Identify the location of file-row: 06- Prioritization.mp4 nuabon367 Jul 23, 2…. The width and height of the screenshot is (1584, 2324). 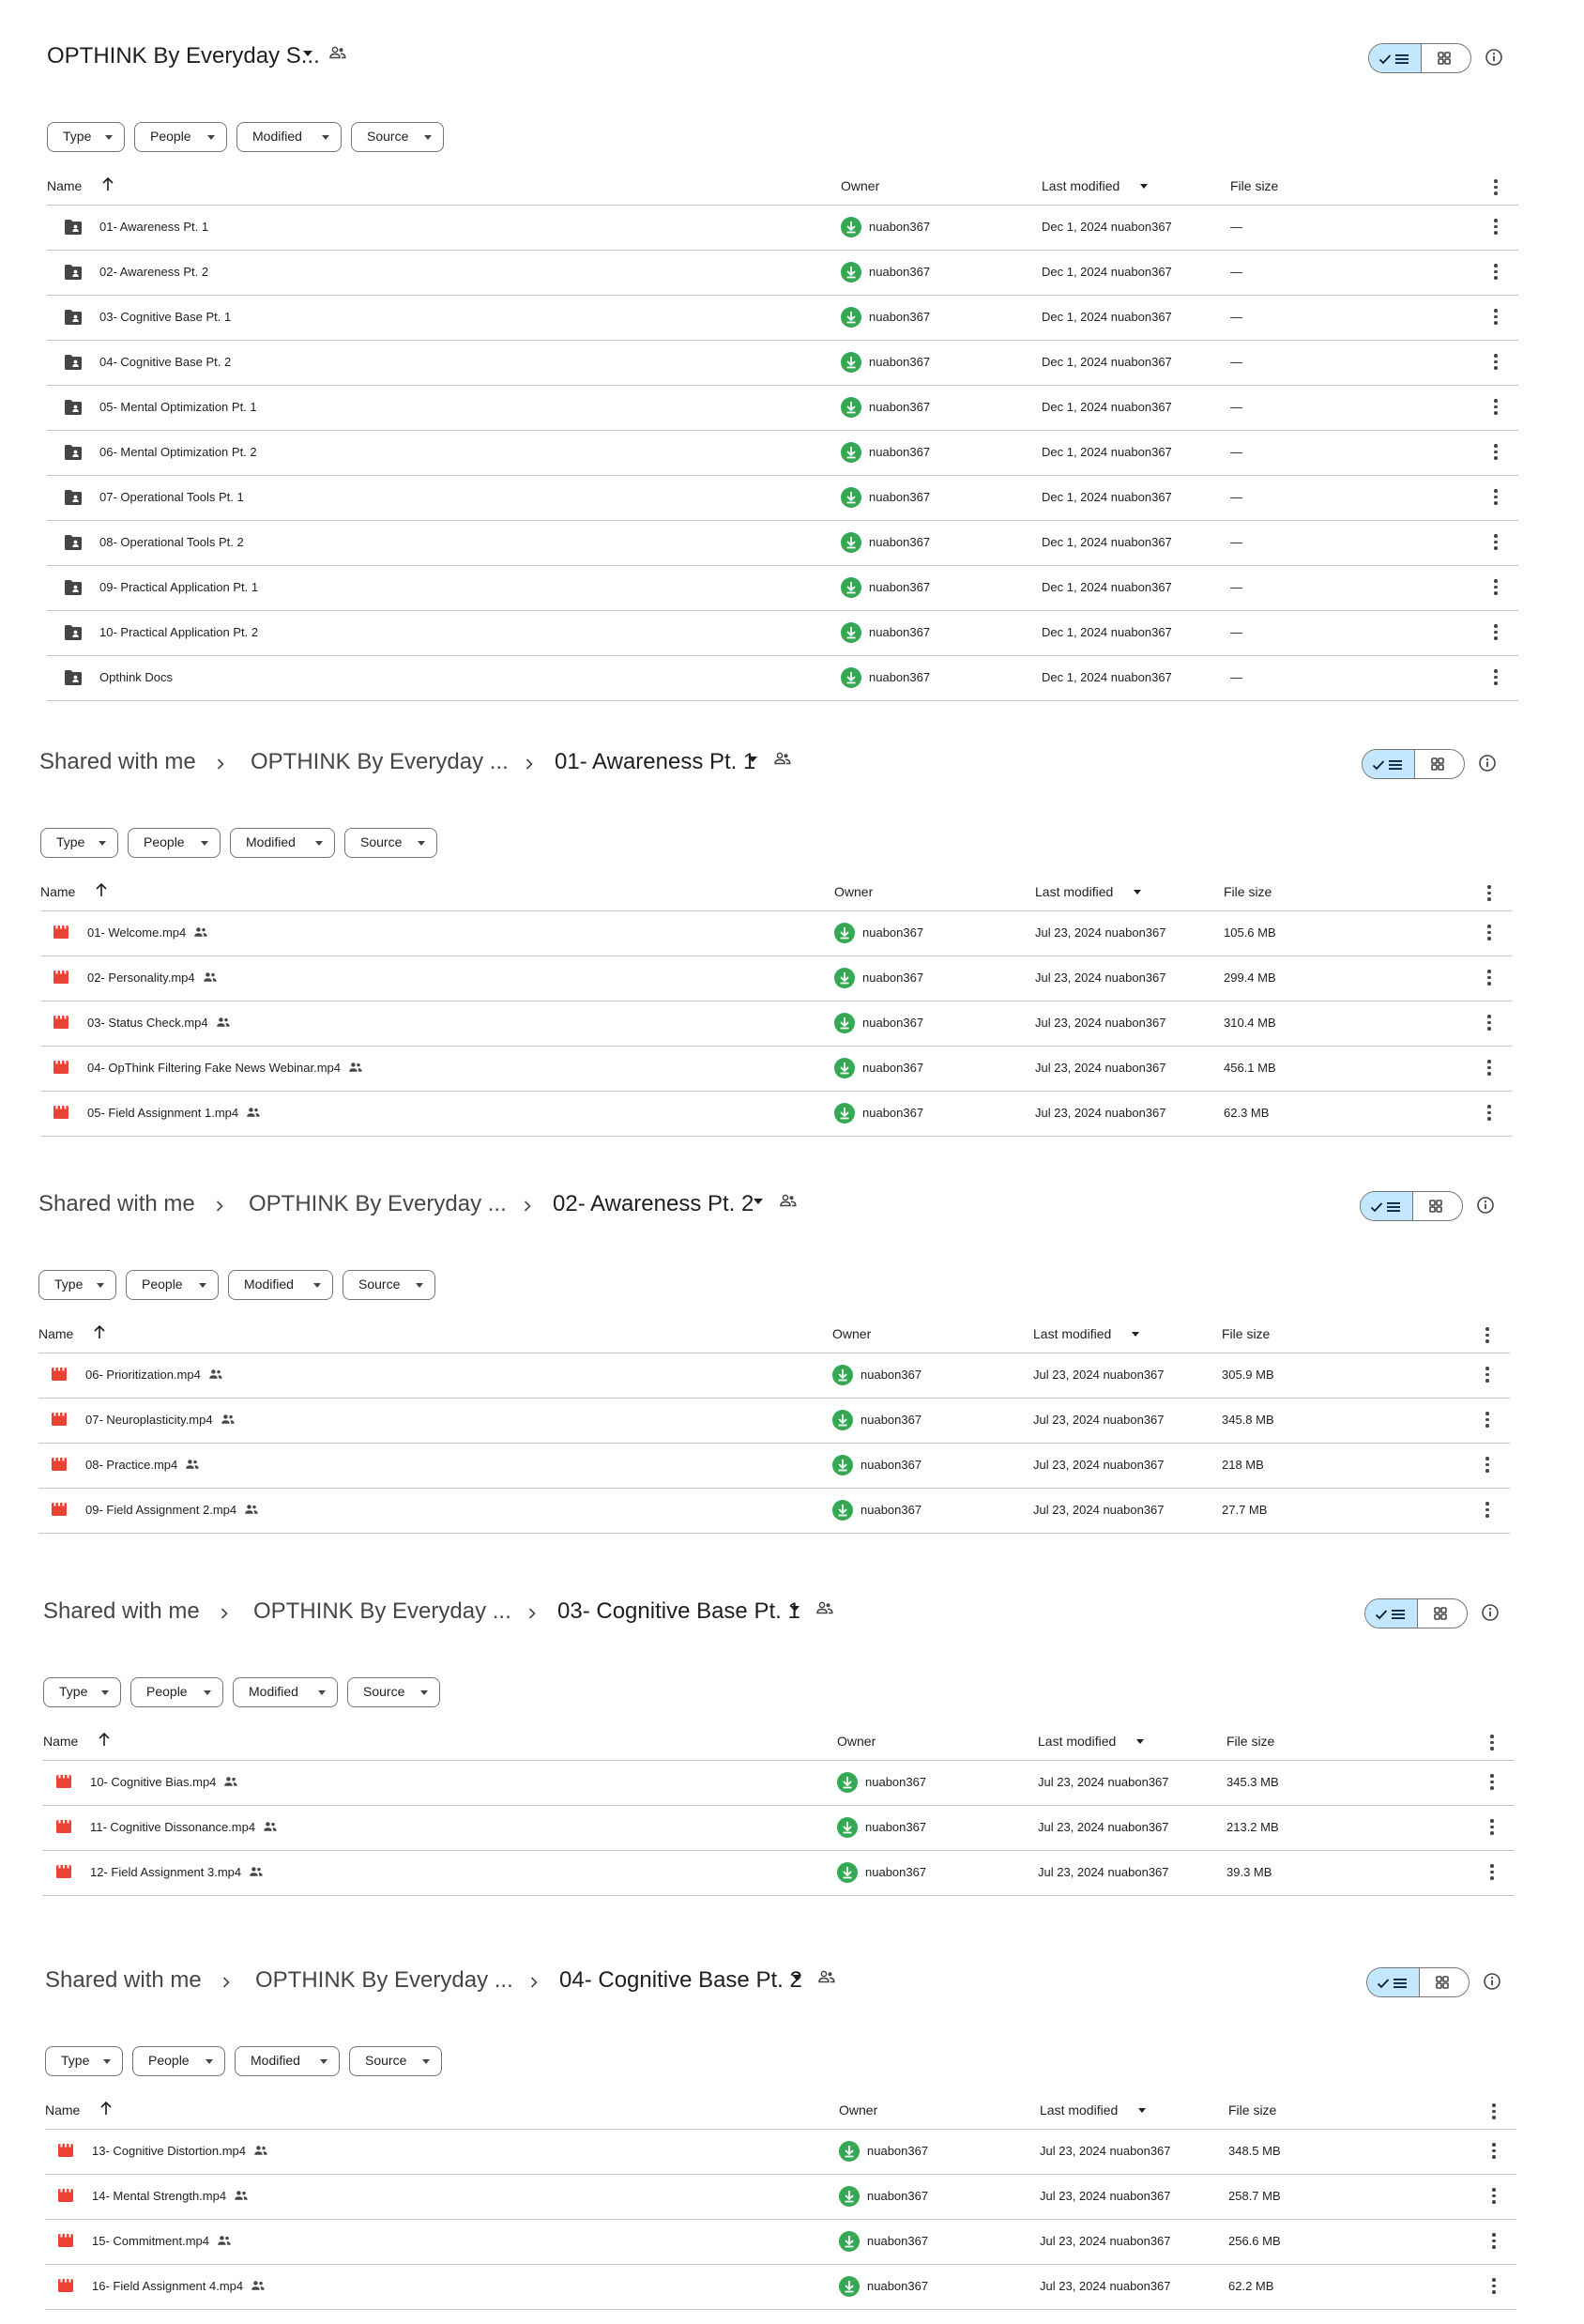
(774, 1376).